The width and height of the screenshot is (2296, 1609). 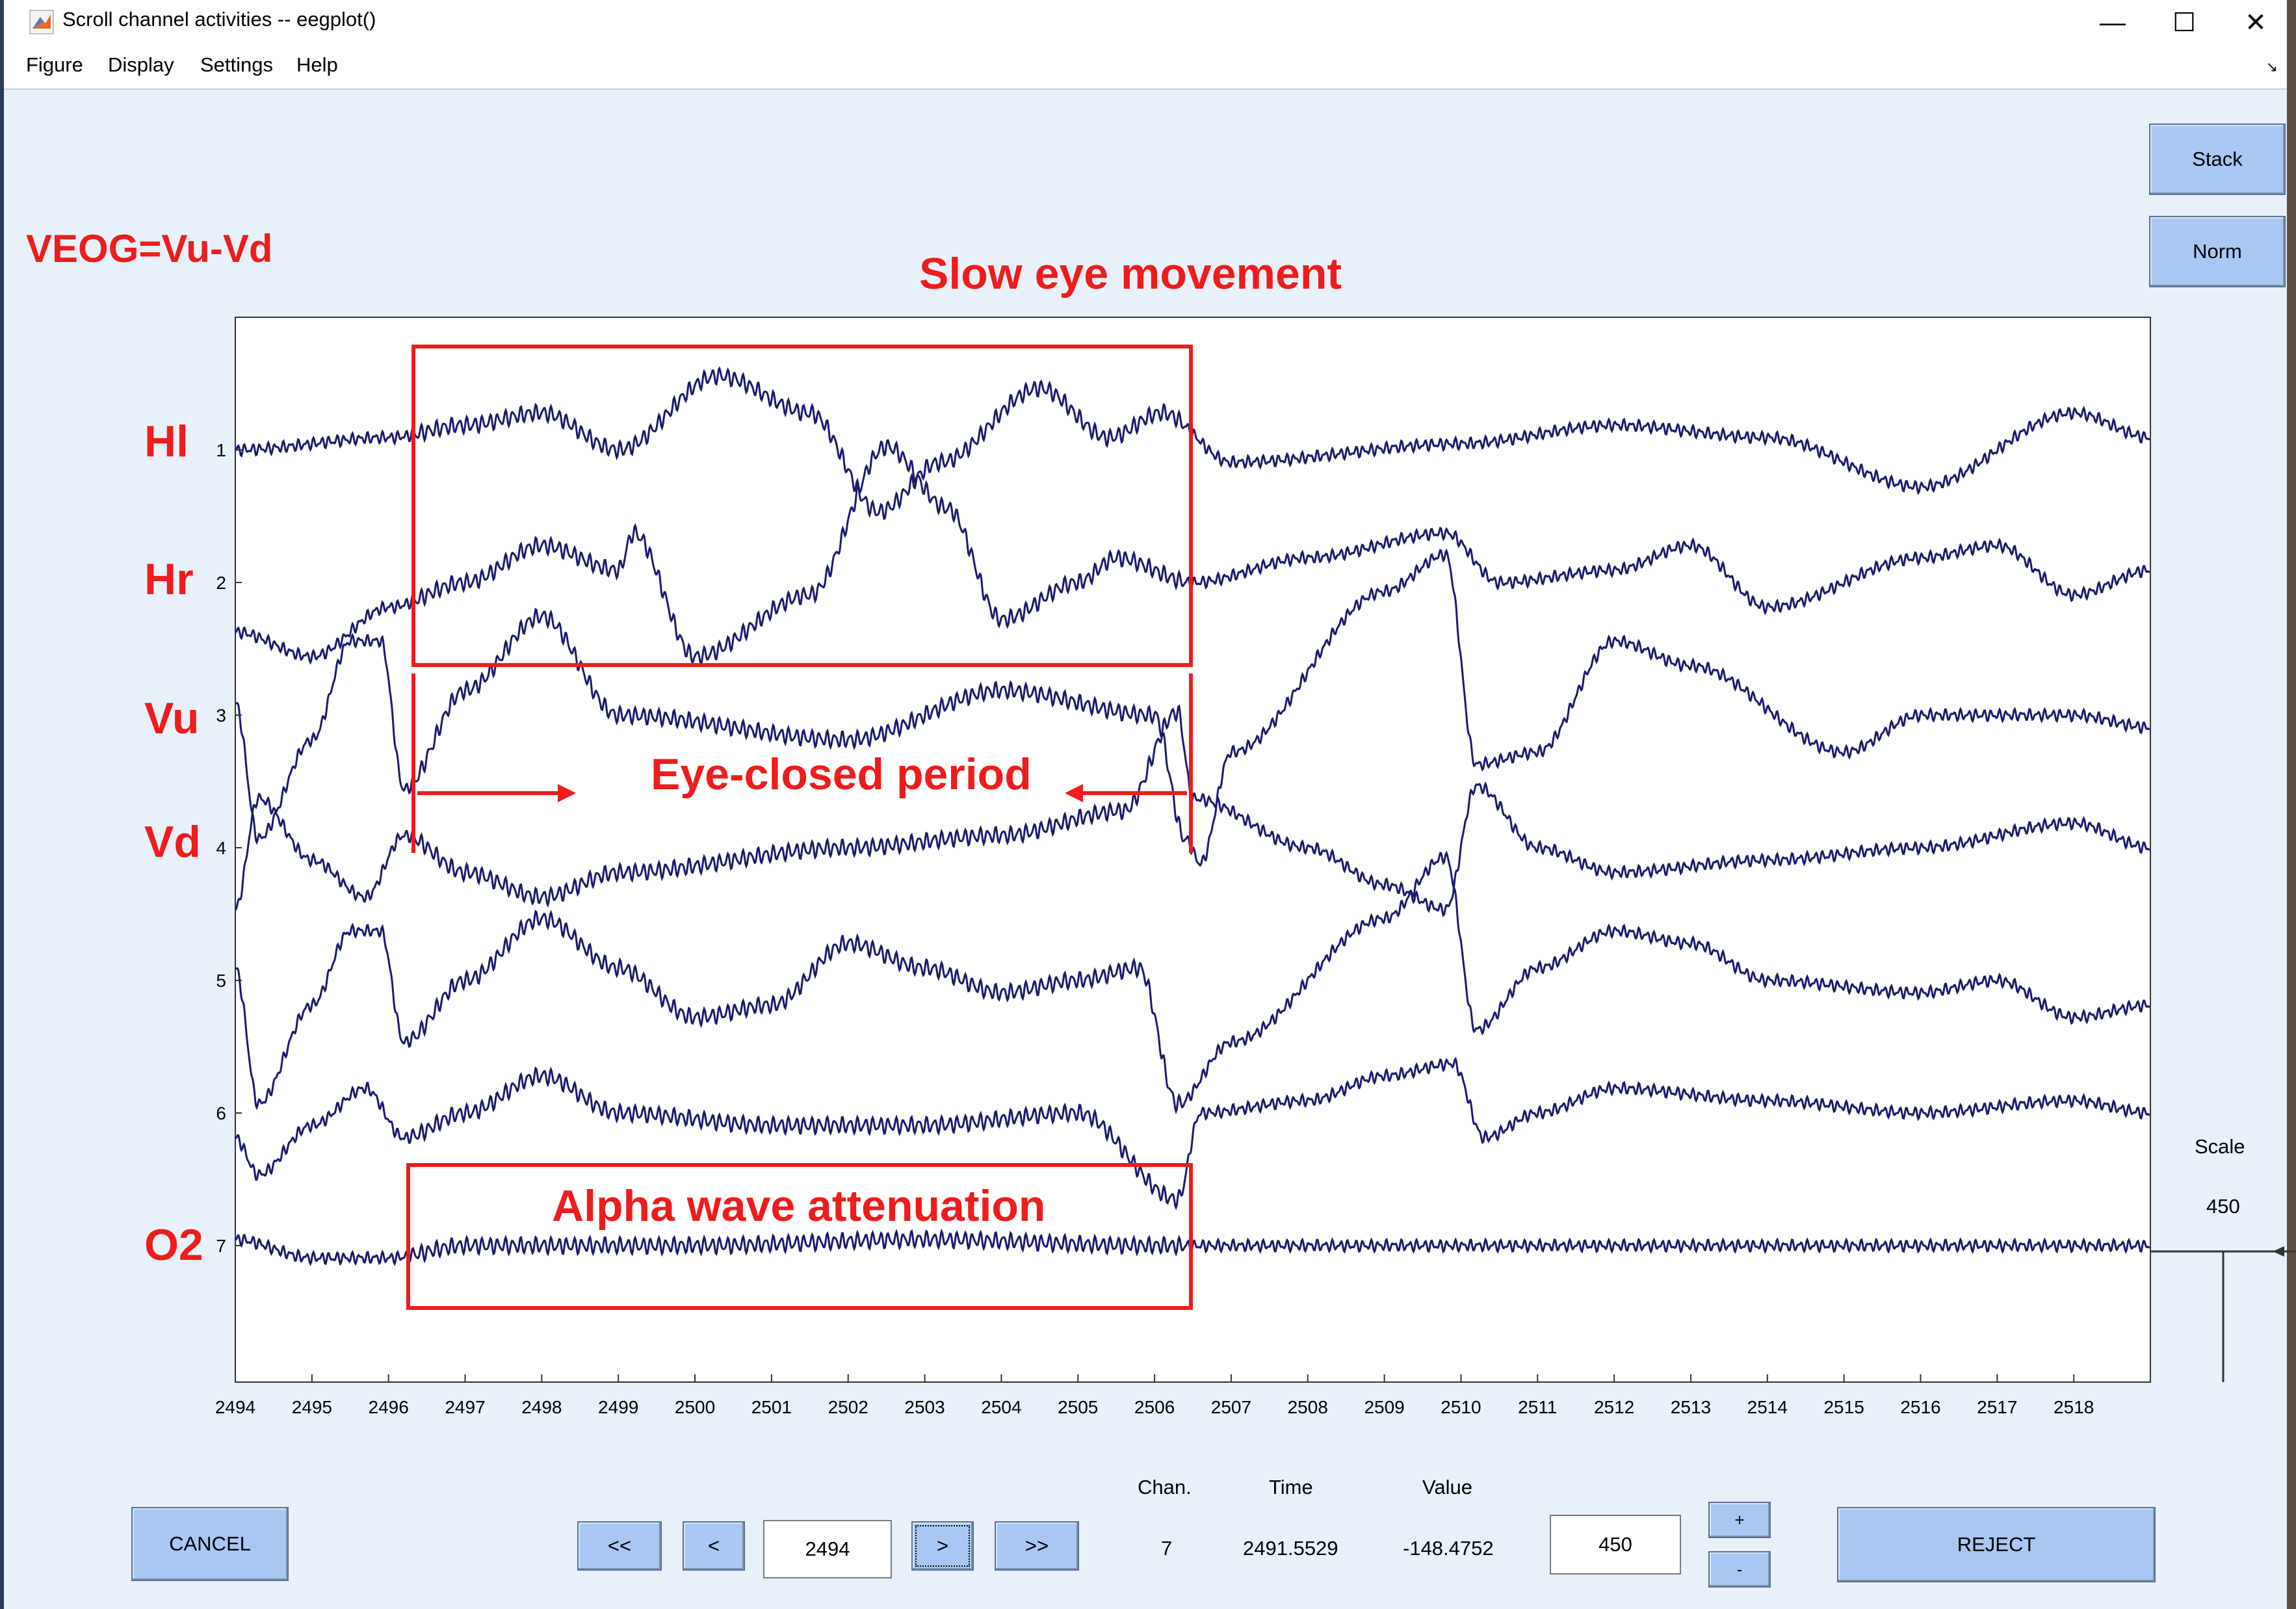 I want to click on channel-name-vu: Vu, so click(x=172, y=718).